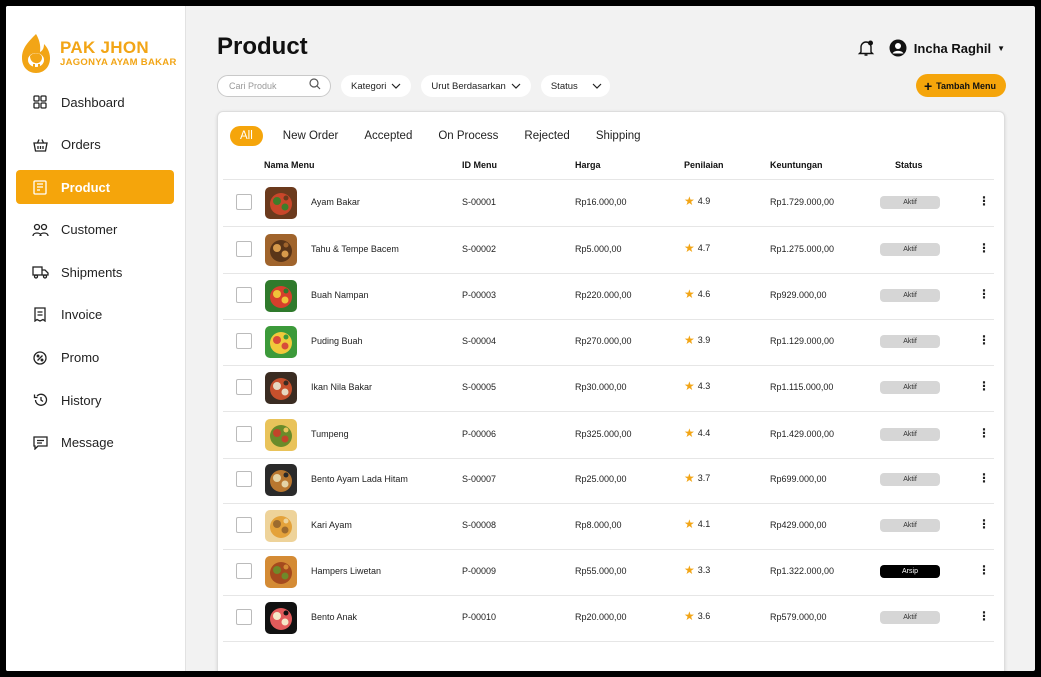 The image size is (1041, 677). What do you see at coordinates (603, 295) in the screenshot?
I see `product-price: Rp220.000,00` at bounding box center [603, 295].